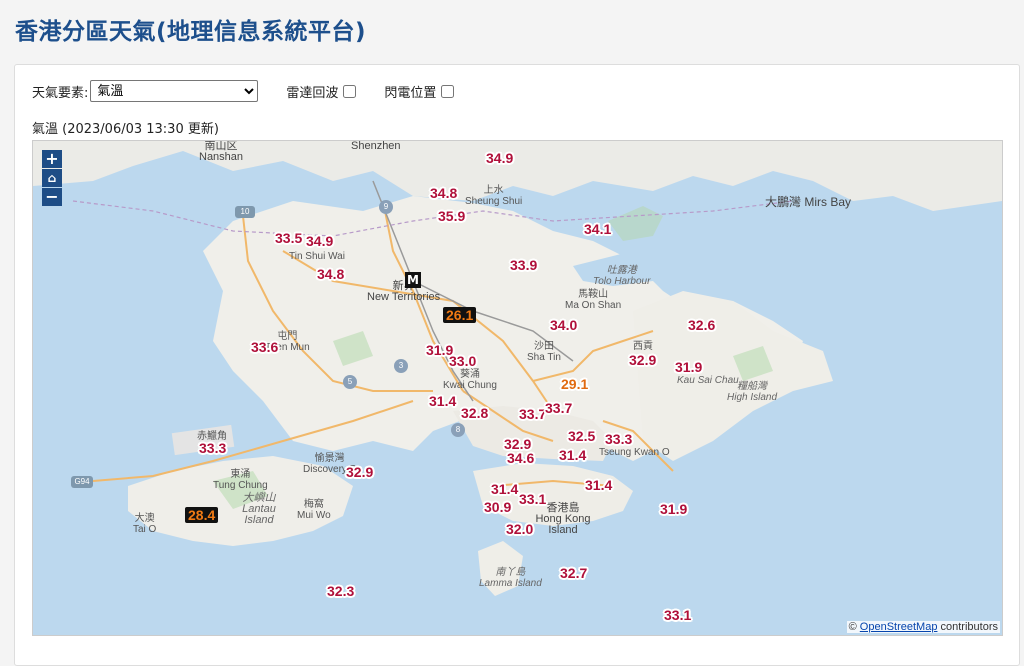 Image resolution: width=1024 pixels, height=666 pixels. What do you see at coordinates (404, 291) in the screenshot?
I see `place-label: 新界 New Territories` at bounding box center [404, 291].